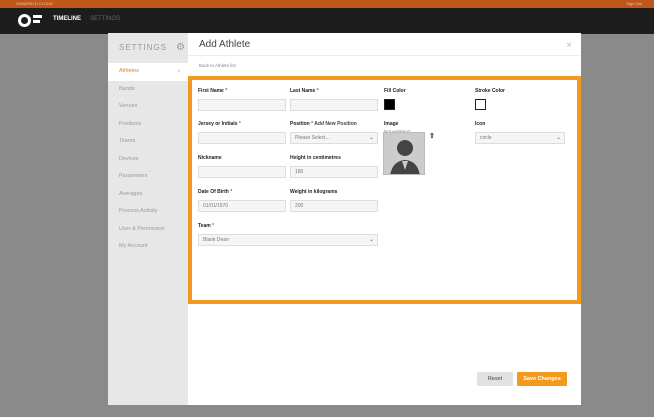 The width and height of the screenshot is (654, 417). Describe the element at coordinates (288, 240) in the screenshot. I see `team-select: Blank Dean ⌄` at that location.